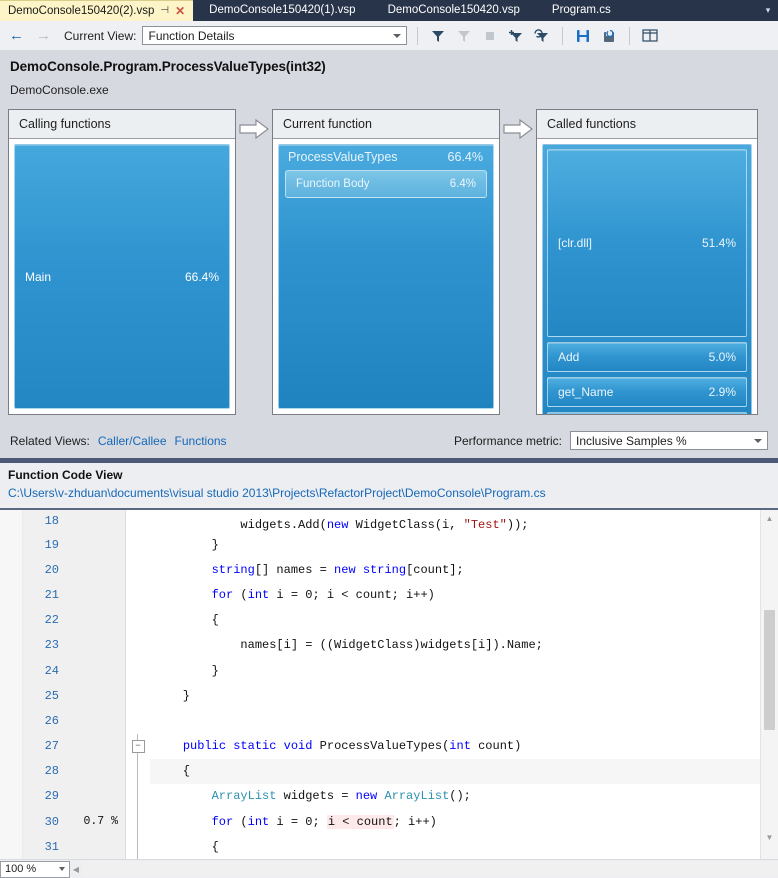  Describe the element at coordinates (360, 821) in the screenshot. I see `code-token: i < count` at that location.